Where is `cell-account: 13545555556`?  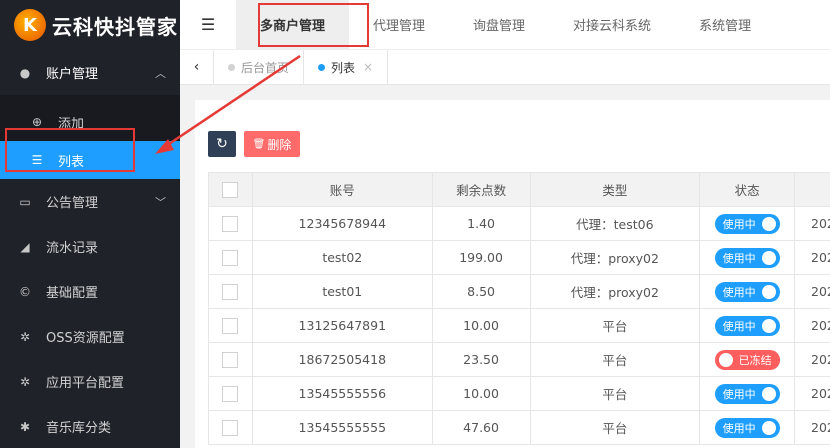
cell-account: 13545555556 is located at coordinates (342, 393).